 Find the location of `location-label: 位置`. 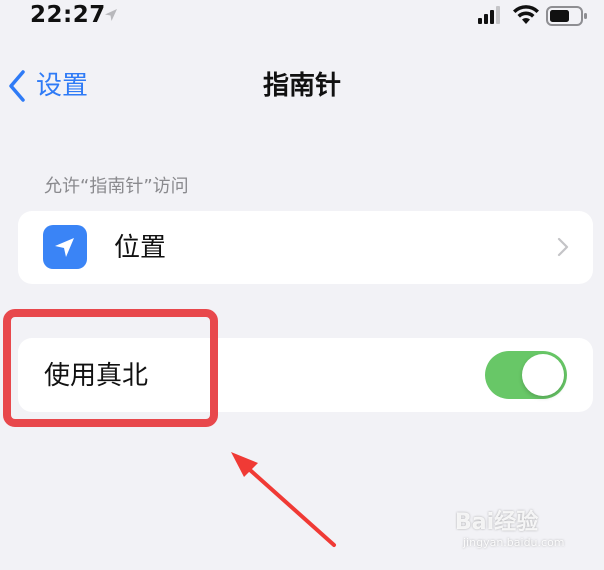

location-label: 位置 is located at coordinates (140, 248).